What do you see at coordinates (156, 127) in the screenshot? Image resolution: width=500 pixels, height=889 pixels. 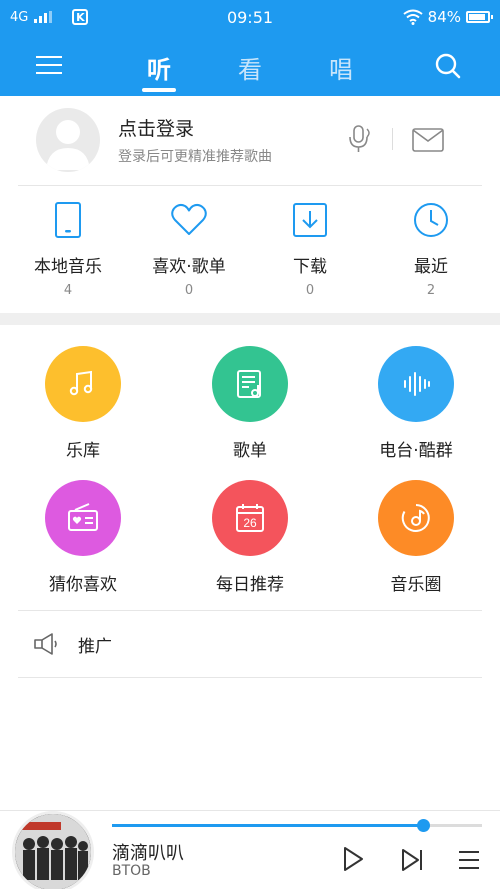 I see `login-title: 点击登录` at bounding box center [156, 127].